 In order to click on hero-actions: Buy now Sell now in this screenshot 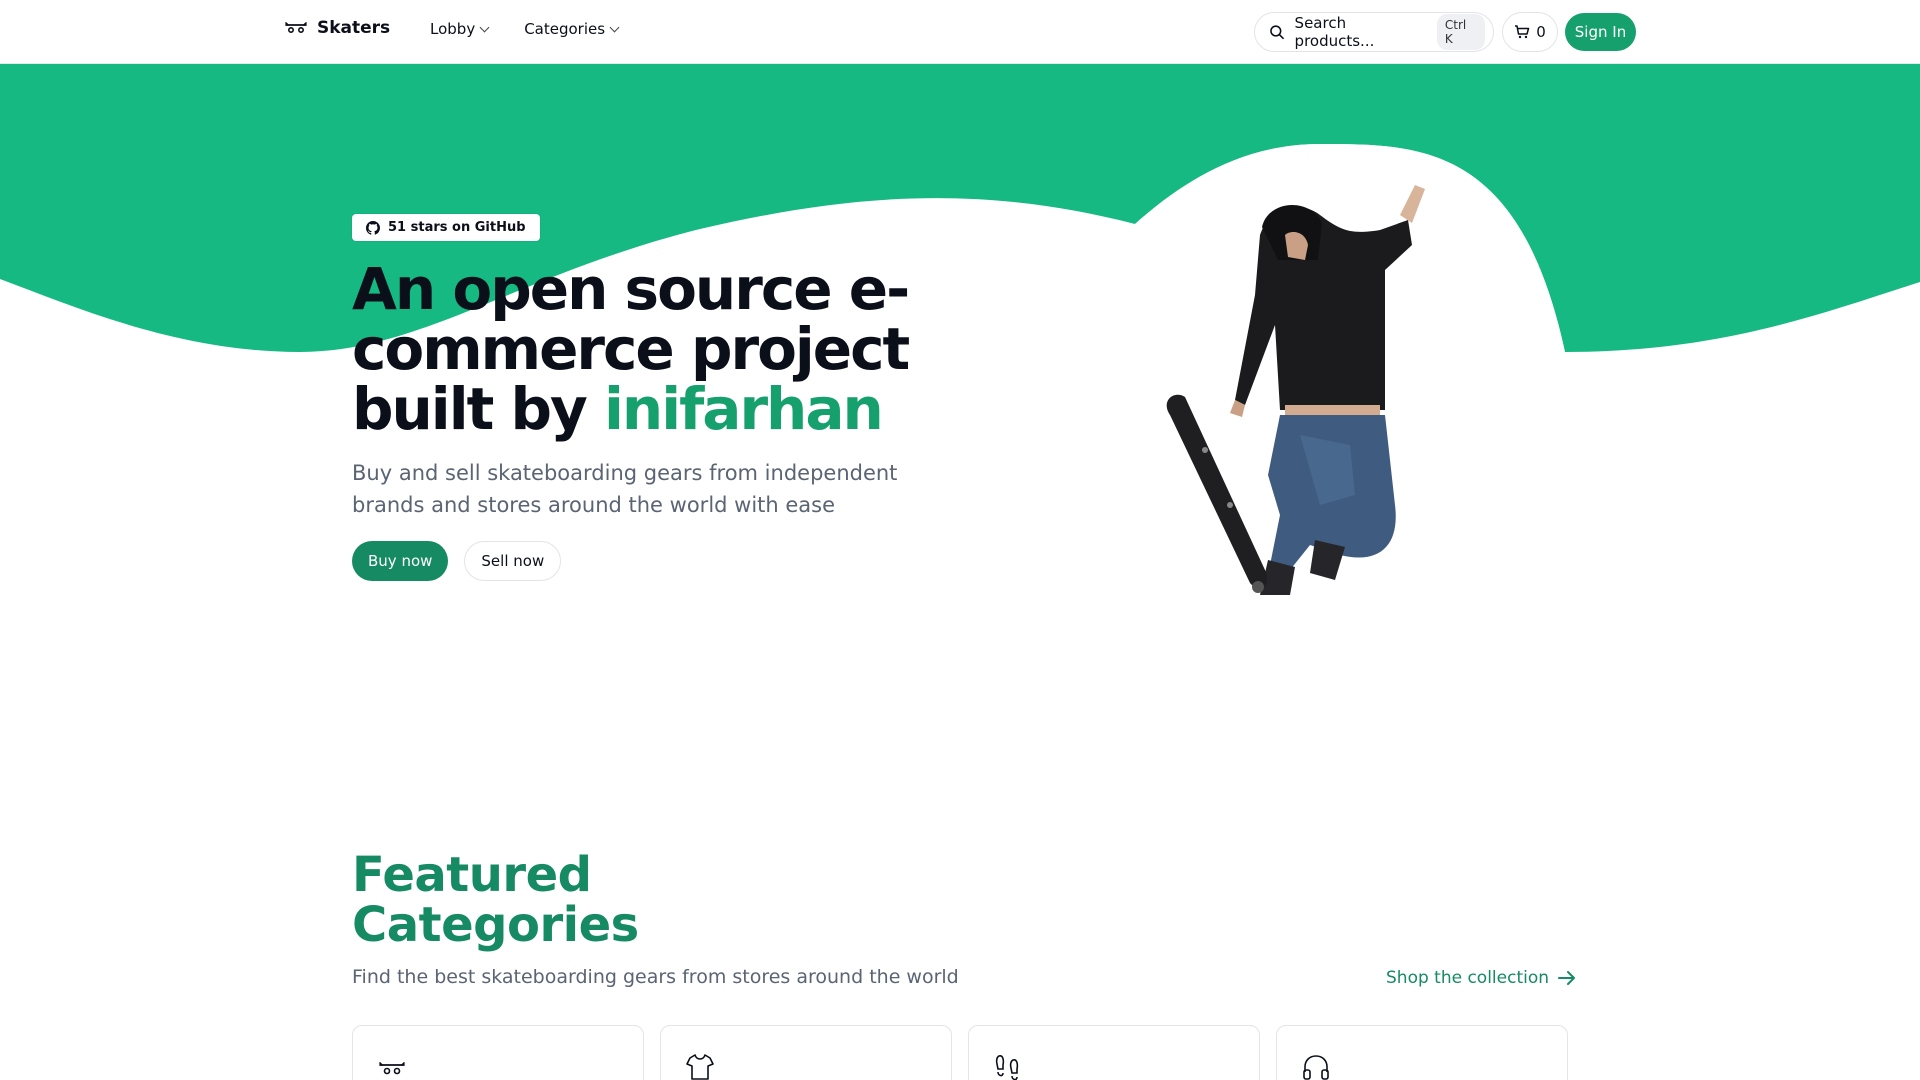, I will do `click(632, 561)`.